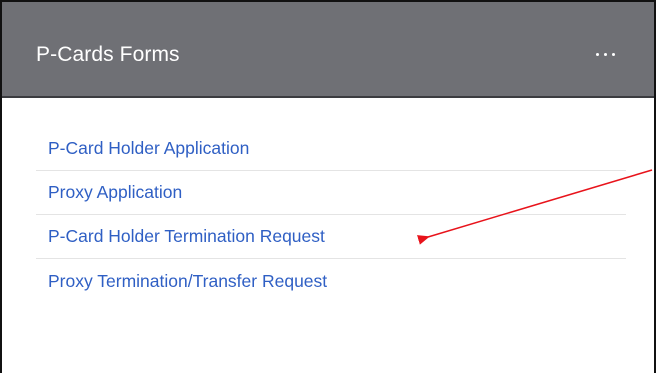 This screenshot has width=660, height=373. I want to click on p-card-holder-termination-request-link: P-Card Holder Termination Request, so click(186, 236).